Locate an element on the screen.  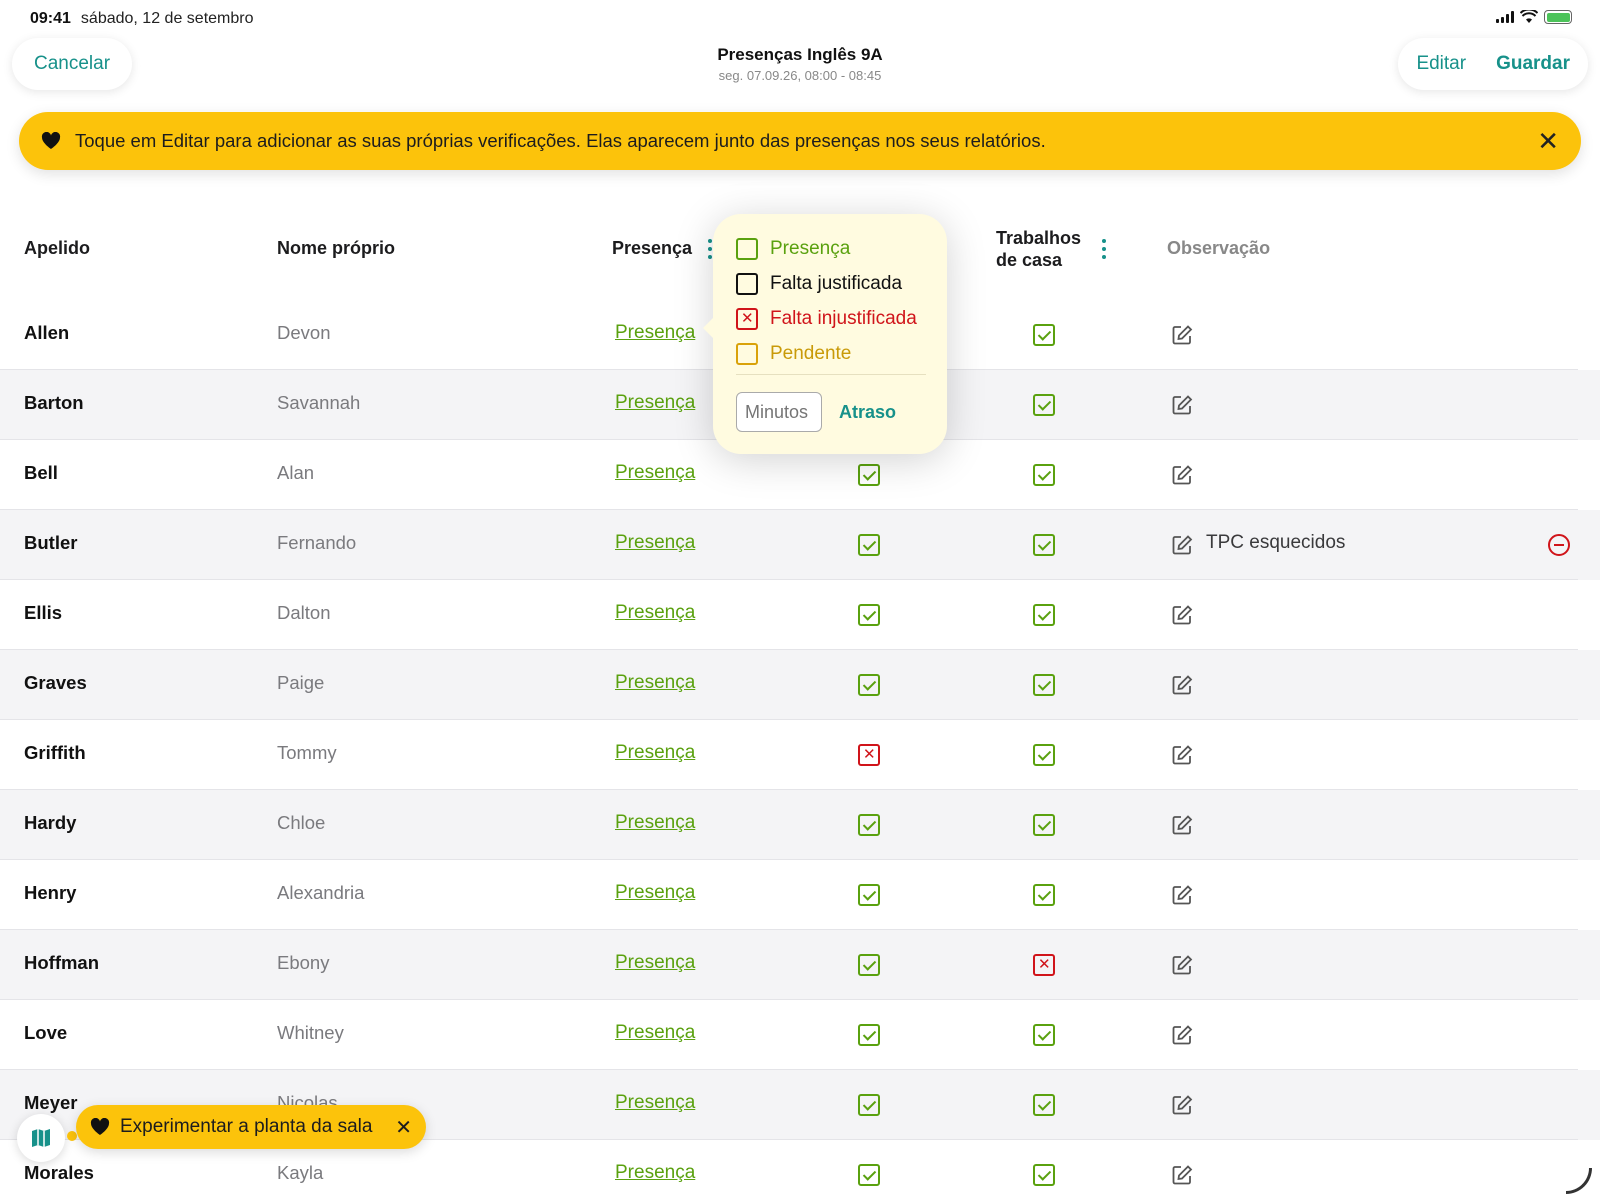
first-name-cell: Devon is located at coordinates (304, 332).